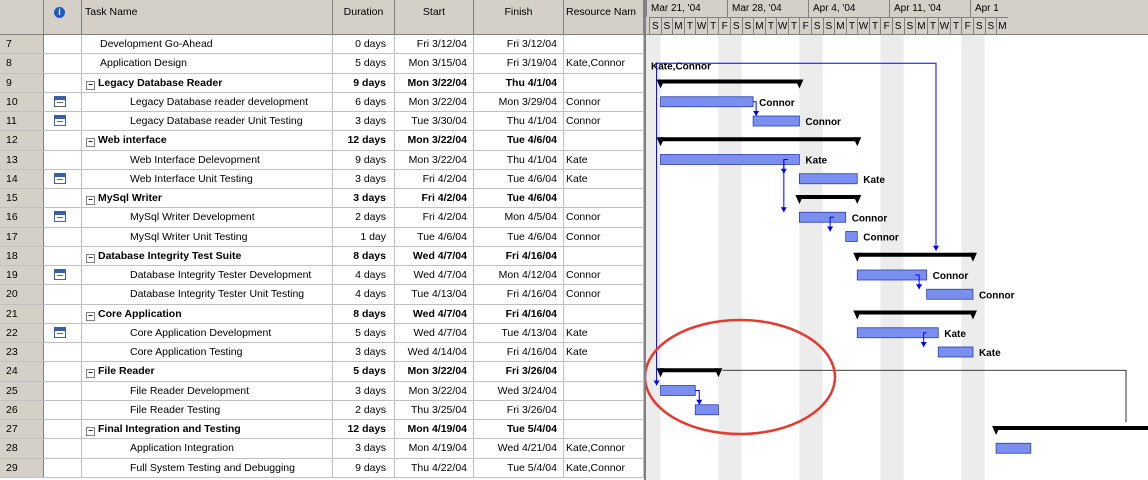 This screenshot has height=480, width=1148. Describe the element at coordinates (207, 255) in the screenshot. I see `task-name-cell: − Database Integrity Test Suite` at that location.